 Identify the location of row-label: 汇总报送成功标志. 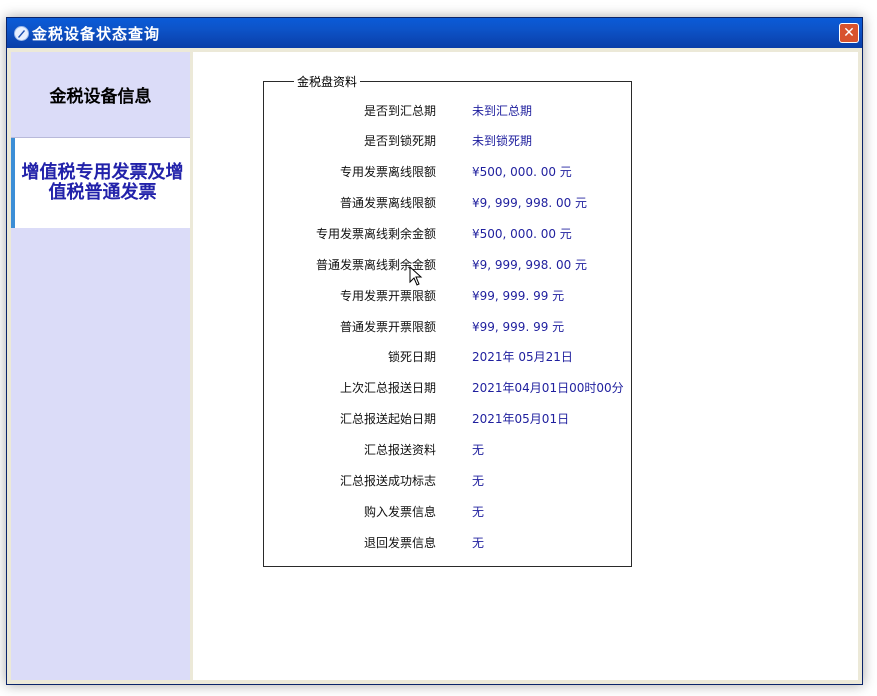
(387, 481).